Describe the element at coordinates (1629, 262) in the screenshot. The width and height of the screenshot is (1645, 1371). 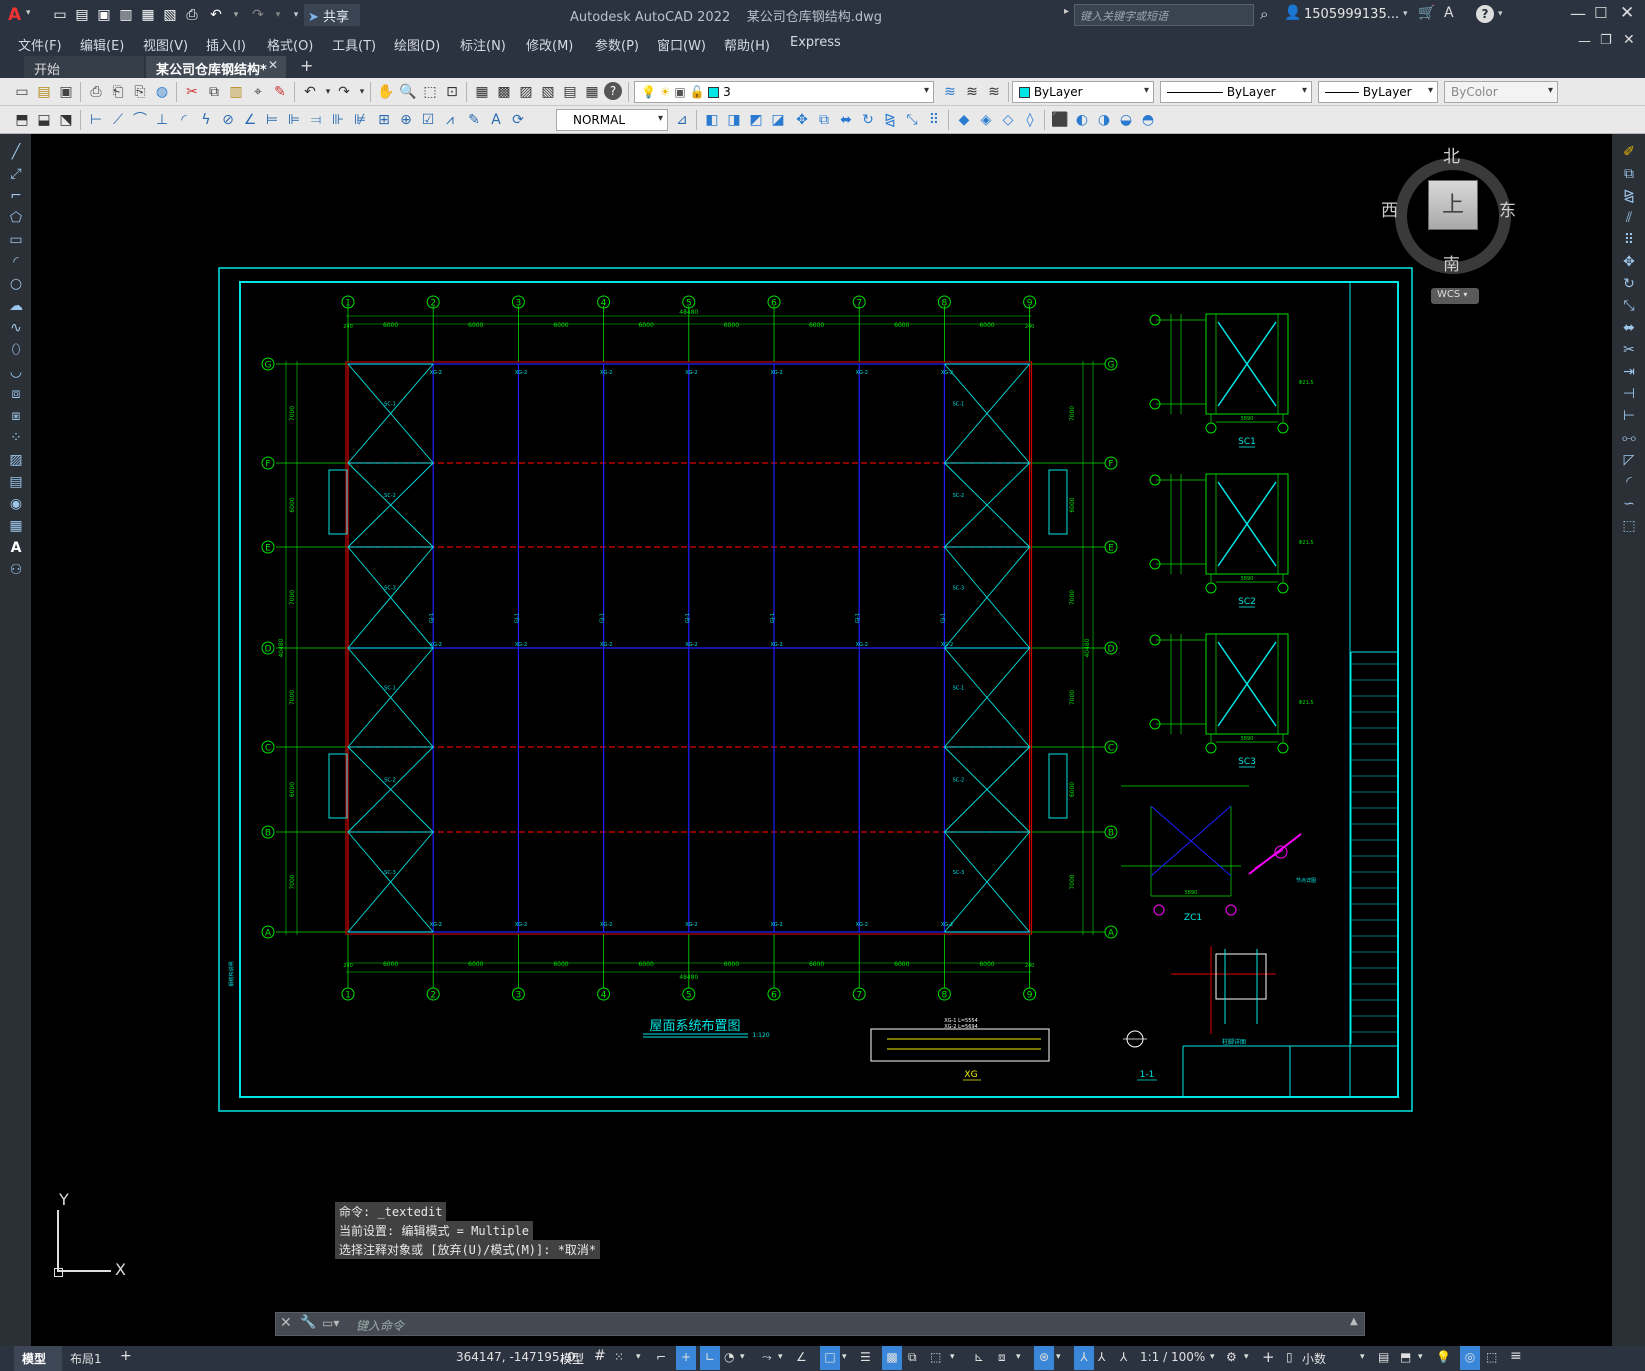
I see `move-icon: ✥` at that location.